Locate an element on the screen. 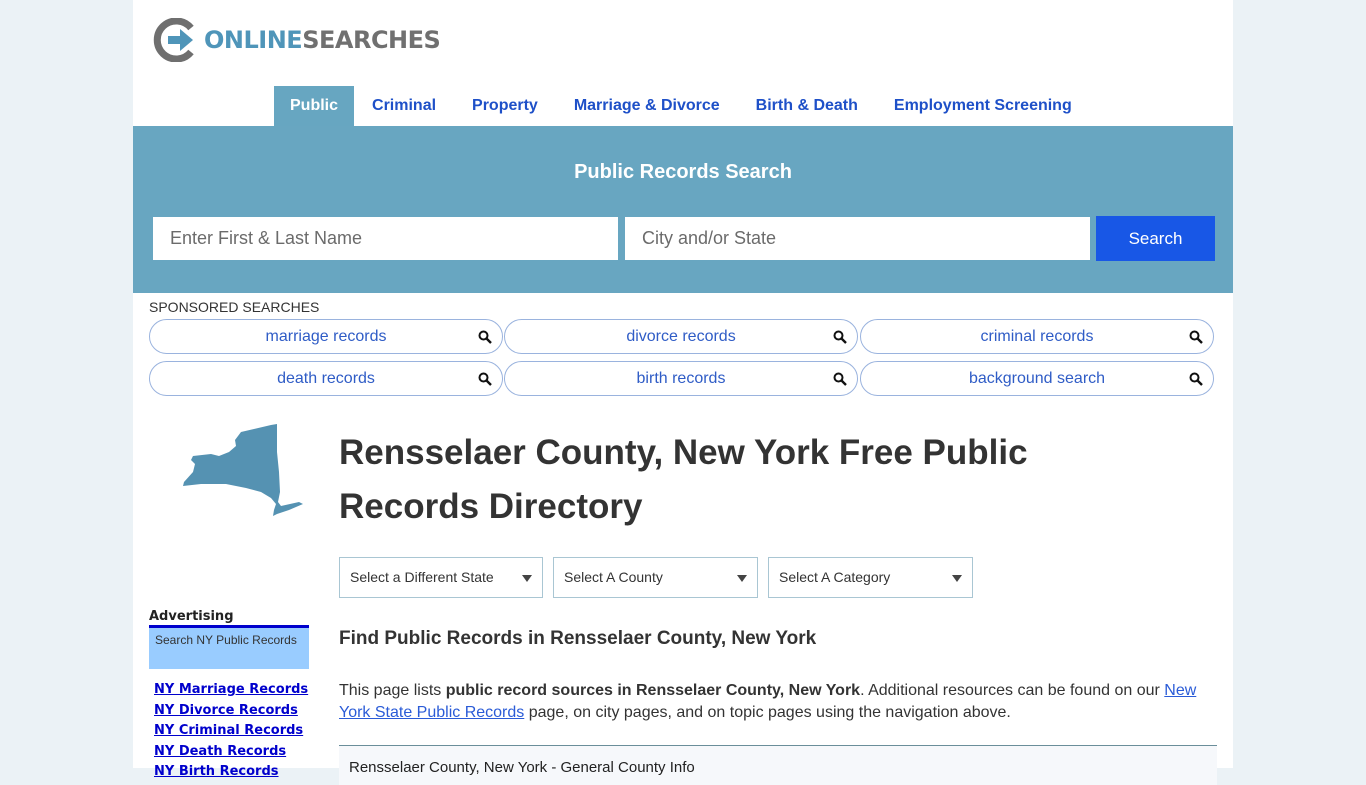 The image size is (1366, 785). intro-prefix: This page lists is located at coordinates (392, 690).